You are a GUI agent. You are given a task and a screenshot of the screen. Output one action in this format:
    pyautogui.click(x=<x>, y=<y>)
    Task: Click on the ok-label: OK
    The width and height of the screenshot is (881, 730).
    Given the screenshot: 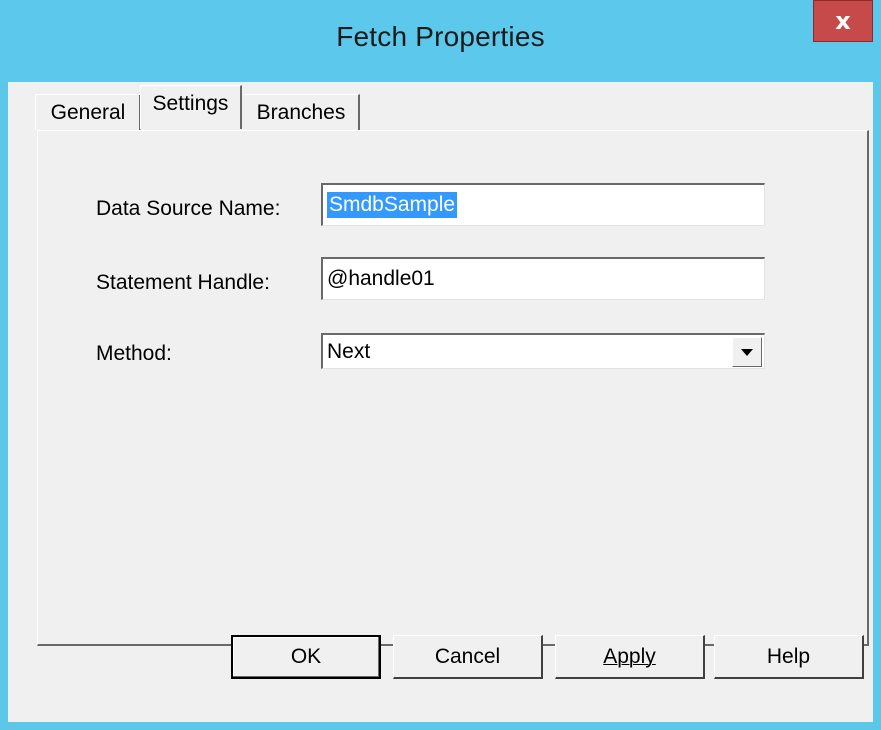 What is the action you would take?
    pyautogui.click(x=306, y=656)
    